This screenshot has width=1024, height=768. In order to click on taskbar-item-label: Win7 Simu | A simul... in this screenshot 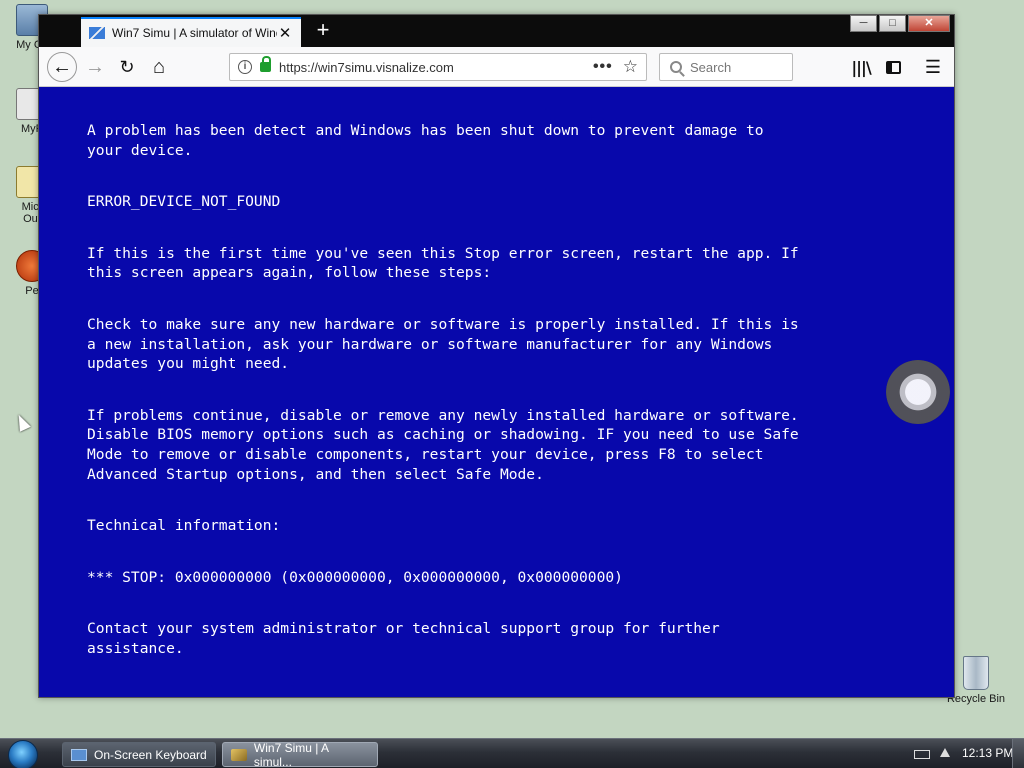, I will do `click(291, 754)`.